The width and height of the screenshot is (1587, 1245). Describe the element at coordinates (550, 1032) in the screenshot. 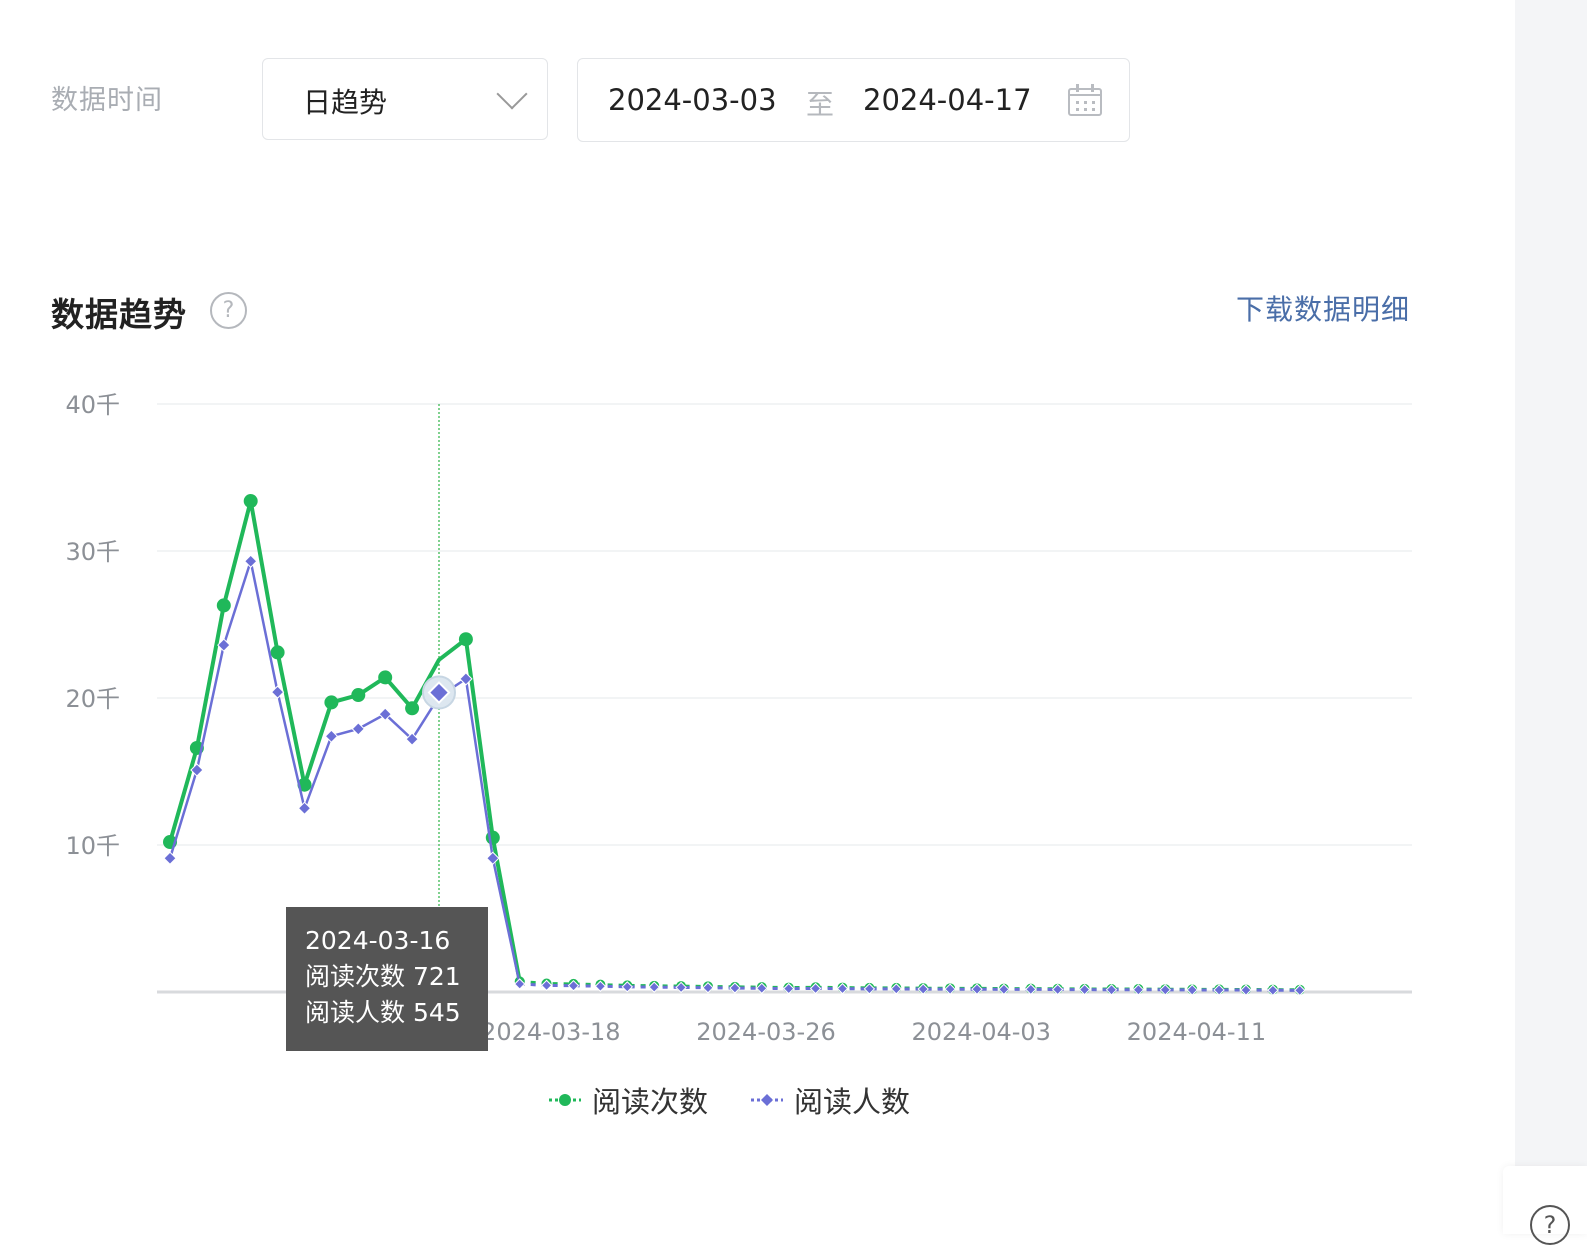

I see `x-tick-label: 2024-03-18` at that location.